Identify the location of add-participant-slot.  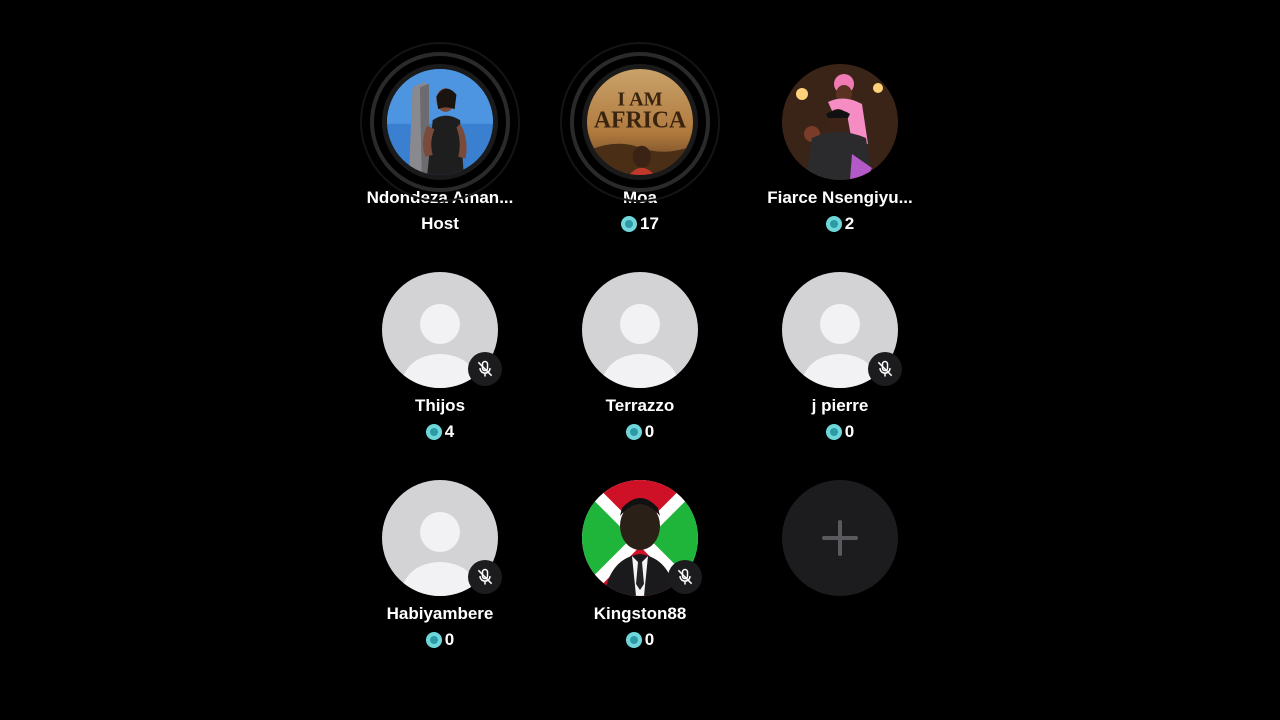
(840, 538).